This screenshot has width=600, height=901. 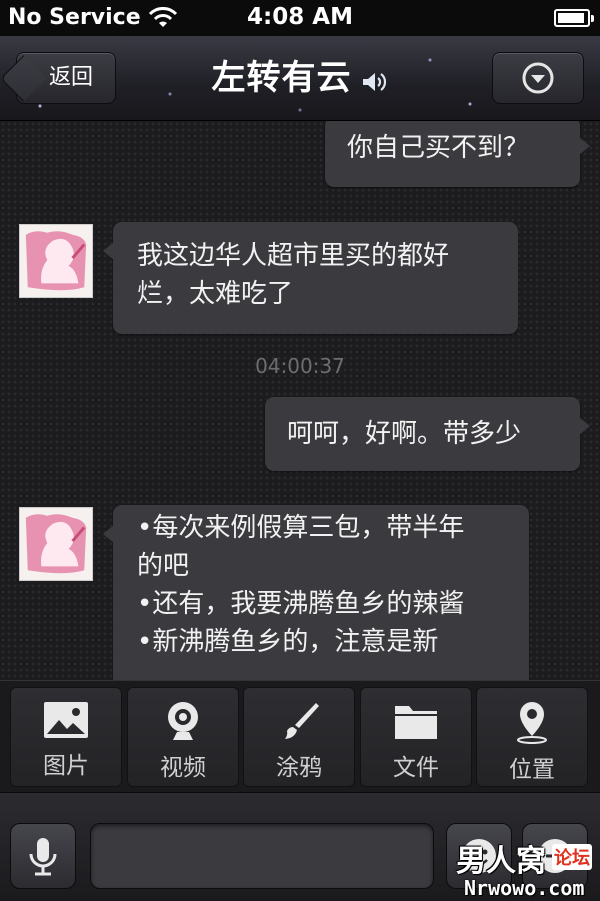 What do you see at coordinates (262, 856) in the screenshot?
I see `message-input` at bounding box center [262, 856].